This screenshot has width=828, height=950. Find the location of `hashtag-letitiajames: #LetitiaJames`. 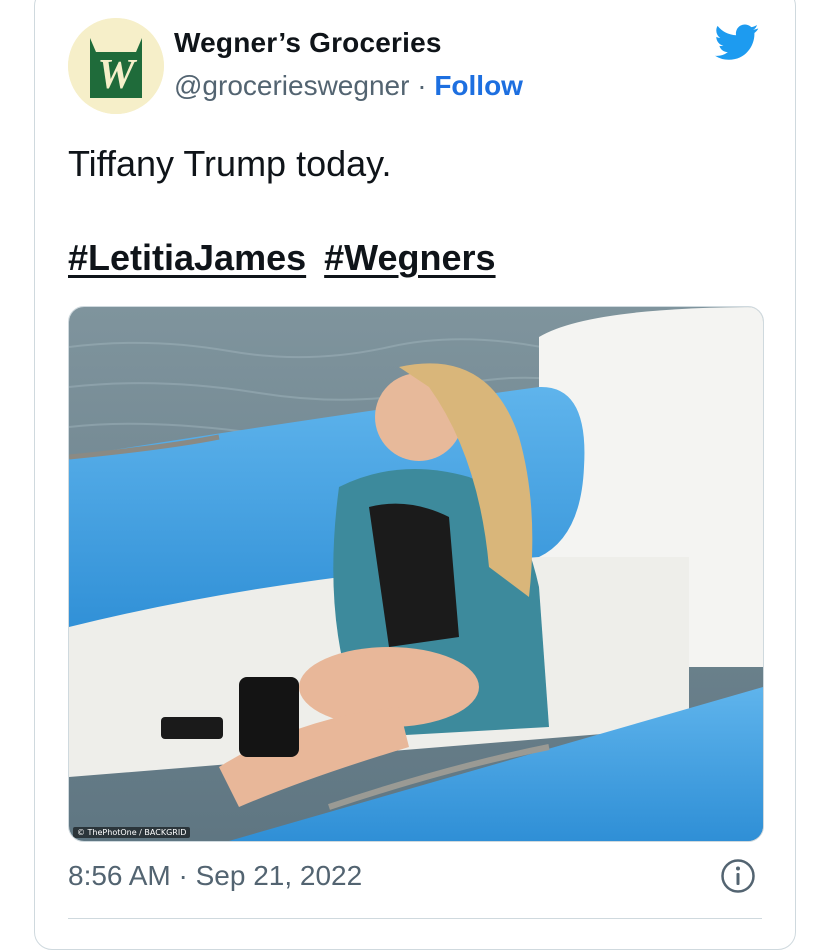

hashtag-letitiajames: #LetitiaJames is located at coordinates (187, 257).